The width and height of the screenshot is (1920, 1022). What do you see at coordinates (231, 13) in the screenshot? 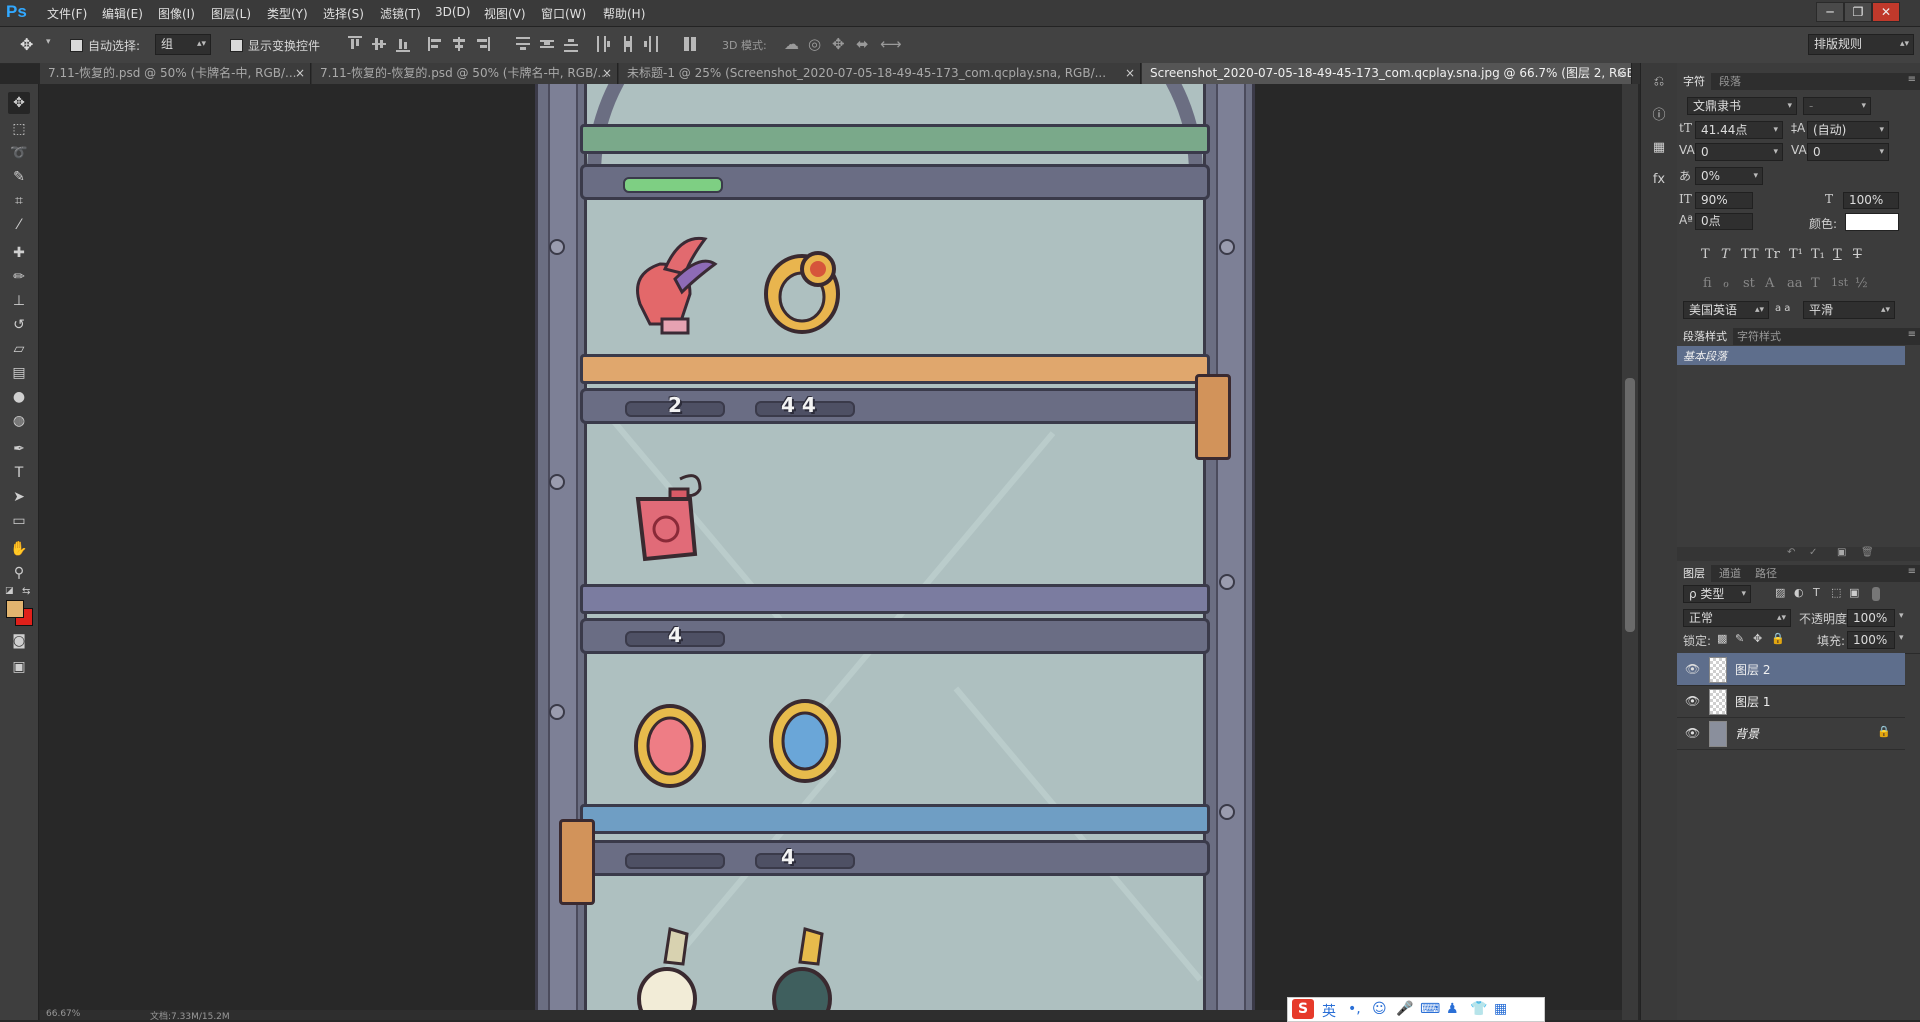
I see `menu-layer: 图层(L)` at bounding box center [231, 13].